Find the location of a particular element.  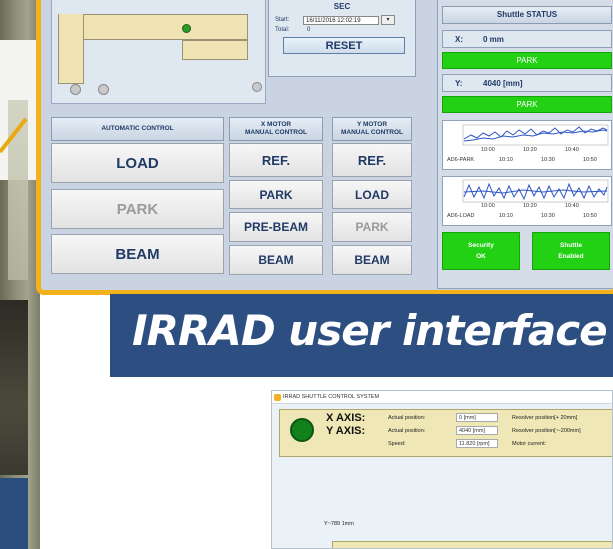

title-banner: IRRAD user interface is located at coordinates (361, 335).